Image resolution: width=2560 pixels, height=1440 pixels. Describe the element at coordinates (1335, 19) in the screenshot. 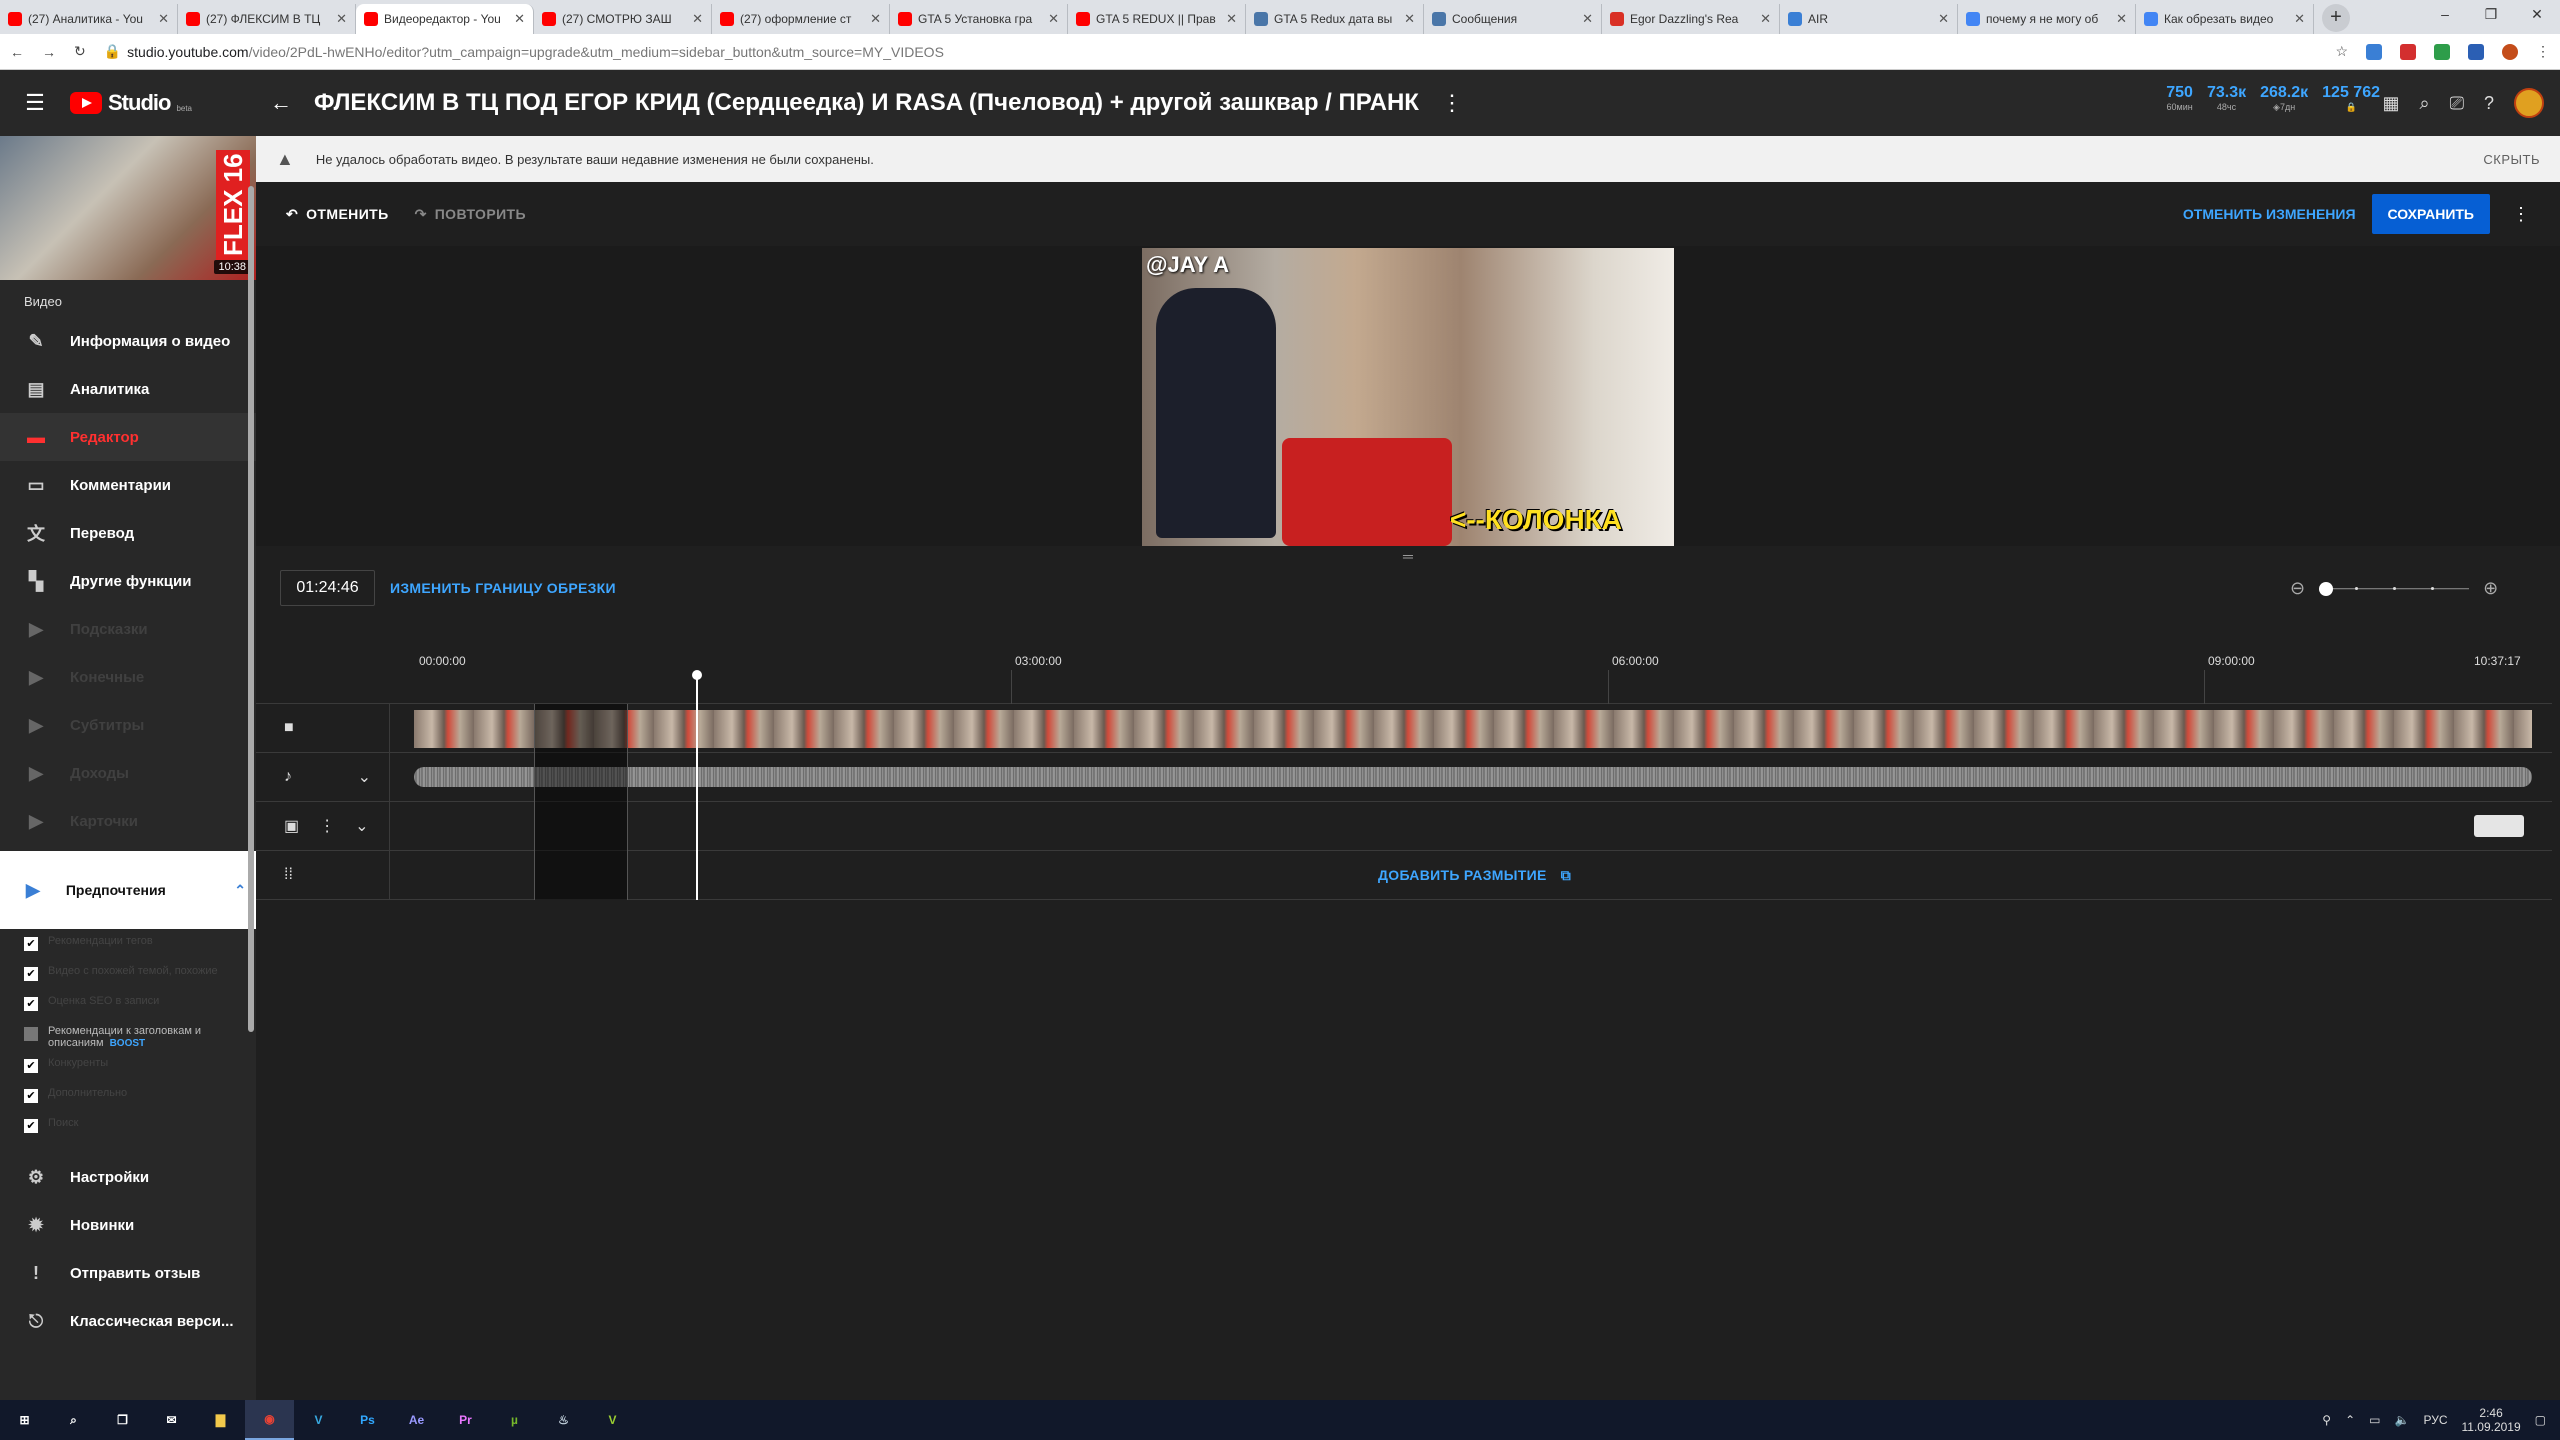

I see `browser-tab: GTA 5 Redux дата вы ✕` at that location.